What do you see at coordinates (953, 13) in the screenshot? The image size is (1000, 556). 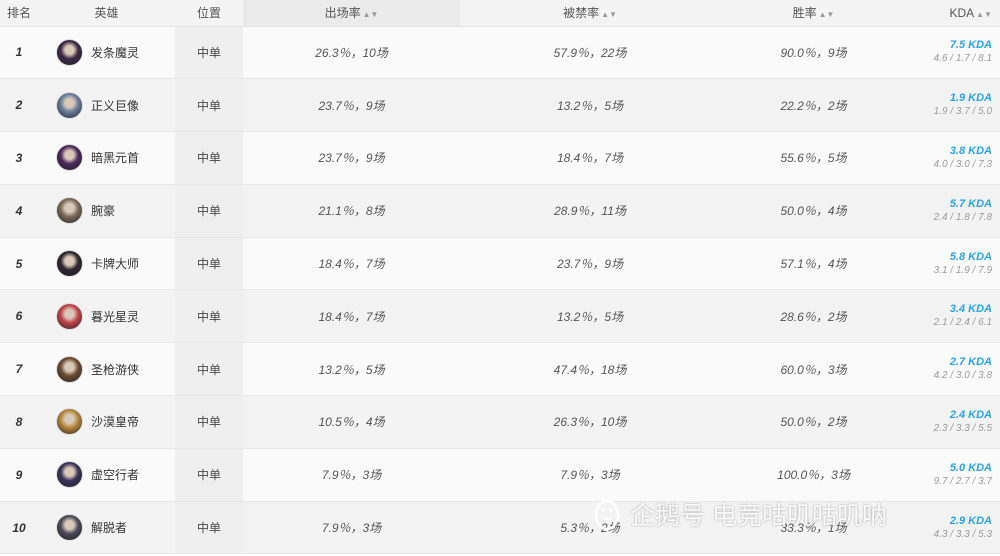 I see `header-kda: KDA ▲▼` at bounding box center [953, 13].